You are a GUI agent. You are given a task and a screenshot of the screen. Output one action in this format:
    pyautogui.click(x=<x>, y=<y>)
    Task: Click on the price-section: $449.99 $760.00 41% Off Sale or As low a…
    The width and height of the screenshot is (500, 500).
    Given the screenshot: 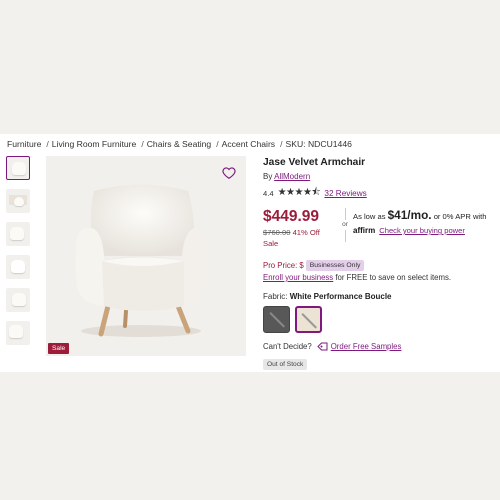 What is the action you would take?
    pyautogui.click(x=381, y=229)
    